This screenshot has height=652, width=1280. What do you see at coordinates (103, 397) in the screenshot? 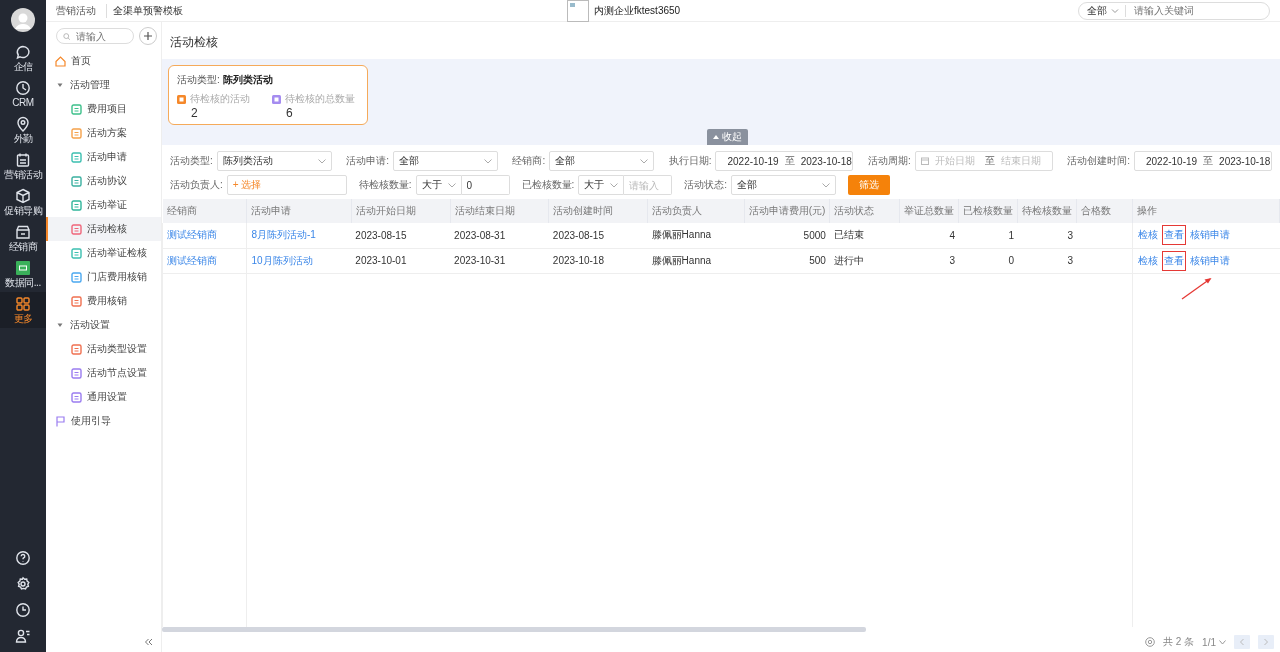
I see `sidebar-item: 通用设置` at bounding box center [103, 397].